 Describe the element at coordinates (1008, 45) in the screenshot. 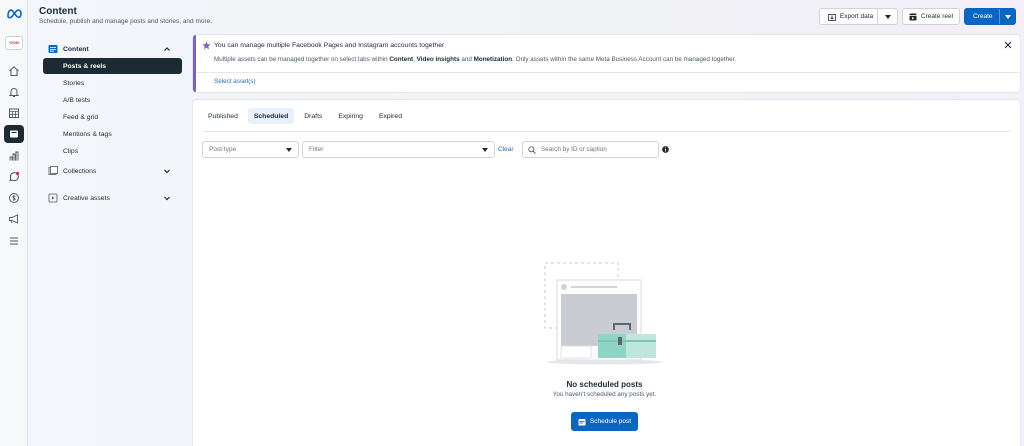

I see `close-icon` at that location.